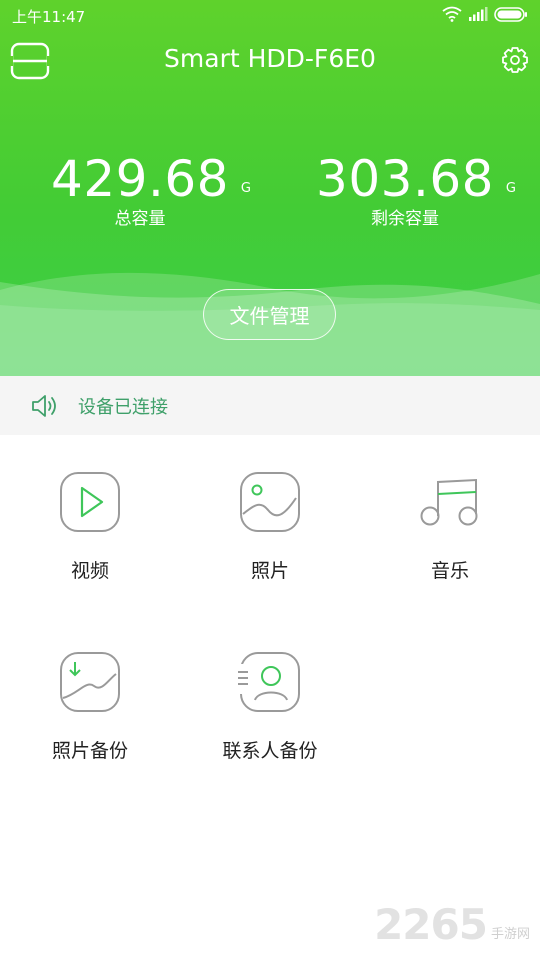 The height and width of the screenshot is (960, 540). Describe the element at coordinates (270, 58) in the screenshot. I see `page-title: Smart HDD-F6E0` at that location.